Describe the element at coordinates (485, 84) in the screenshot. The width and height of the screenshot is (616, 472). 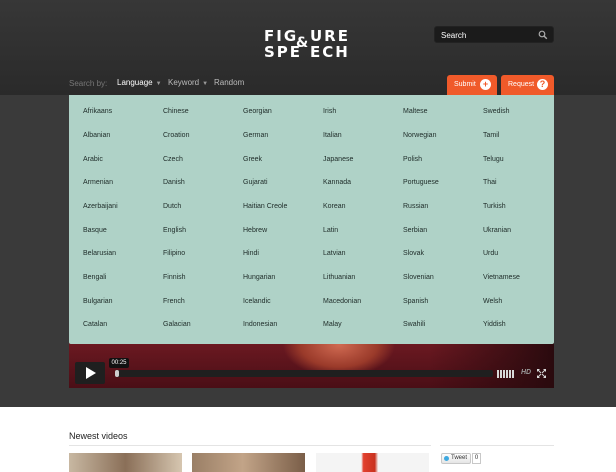
I see `plus-icon: +` at that location.